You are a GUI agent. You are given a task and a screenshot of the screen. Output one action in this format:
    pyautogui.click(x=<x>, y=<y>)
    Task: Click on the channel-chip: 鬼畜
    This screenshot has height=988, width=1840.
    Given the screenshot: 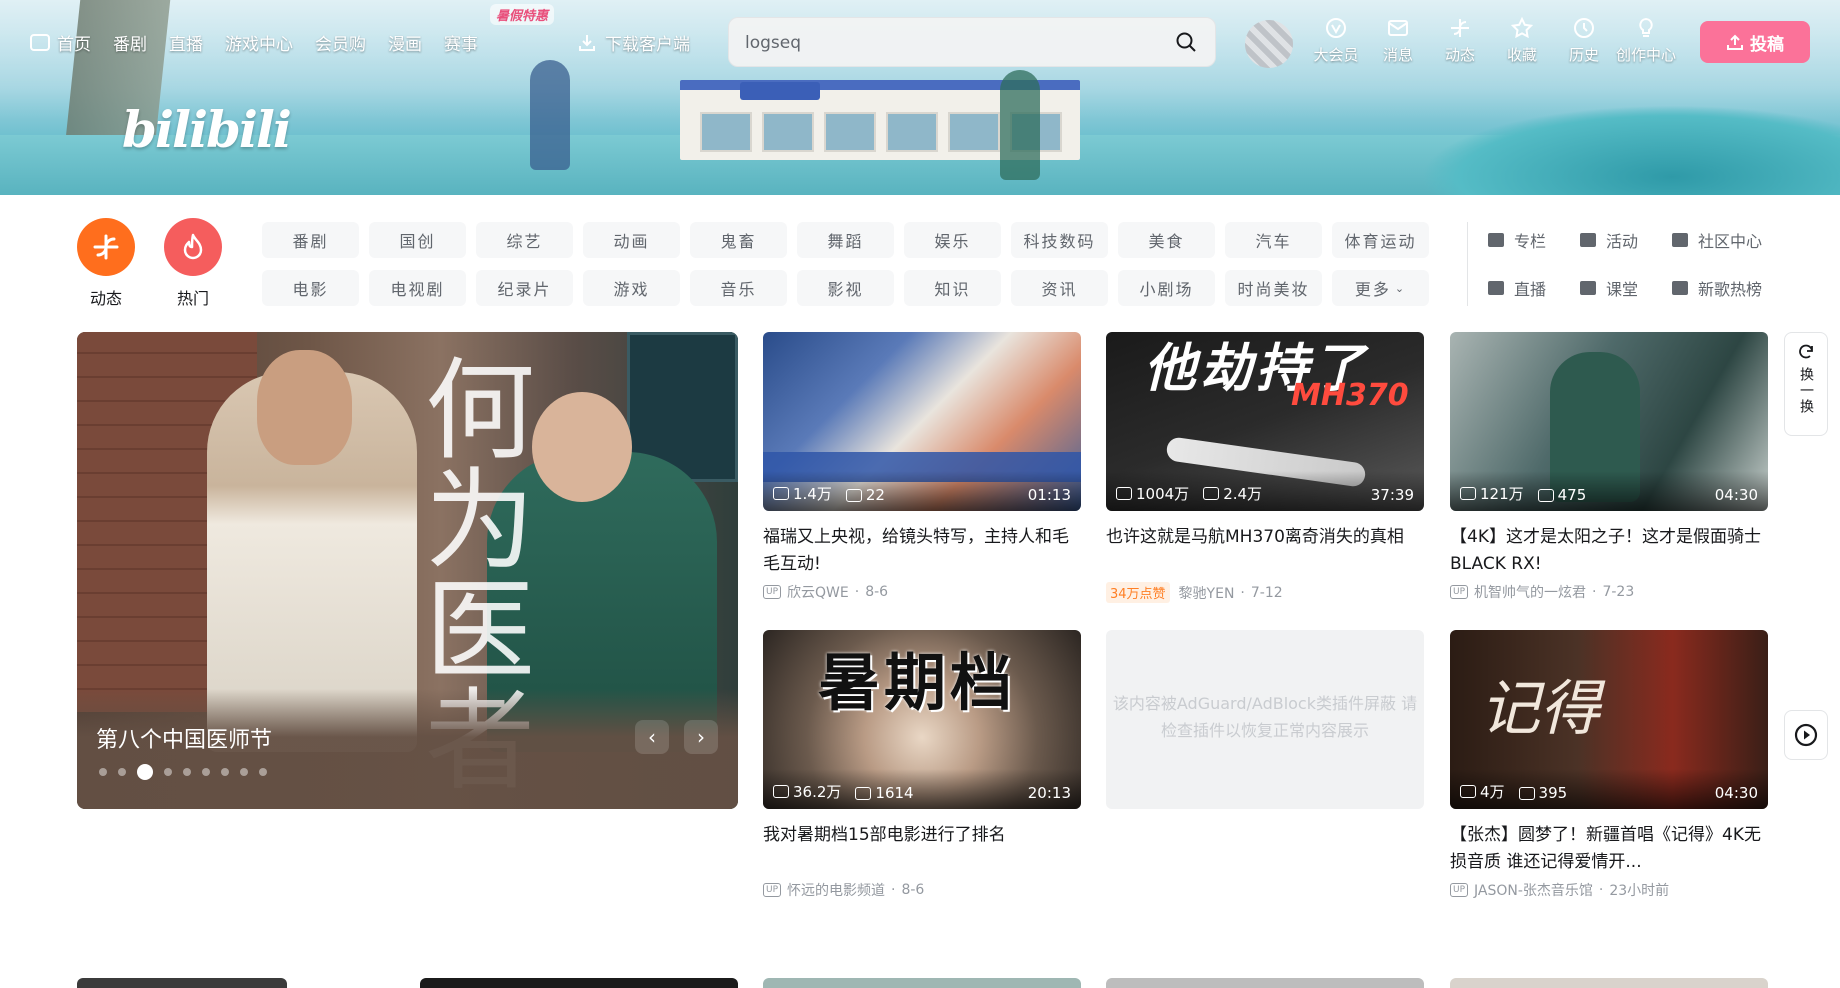 What is the action you would take?
    pyautogui.click(x=738, y=240)
    